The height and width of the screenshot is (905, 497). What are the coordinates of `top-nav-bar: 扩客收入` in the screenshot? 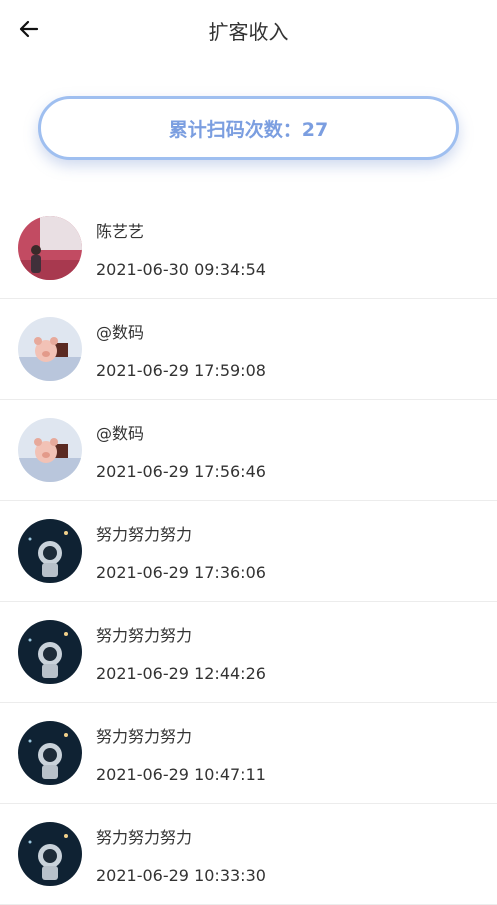 It's located at (248, 30).